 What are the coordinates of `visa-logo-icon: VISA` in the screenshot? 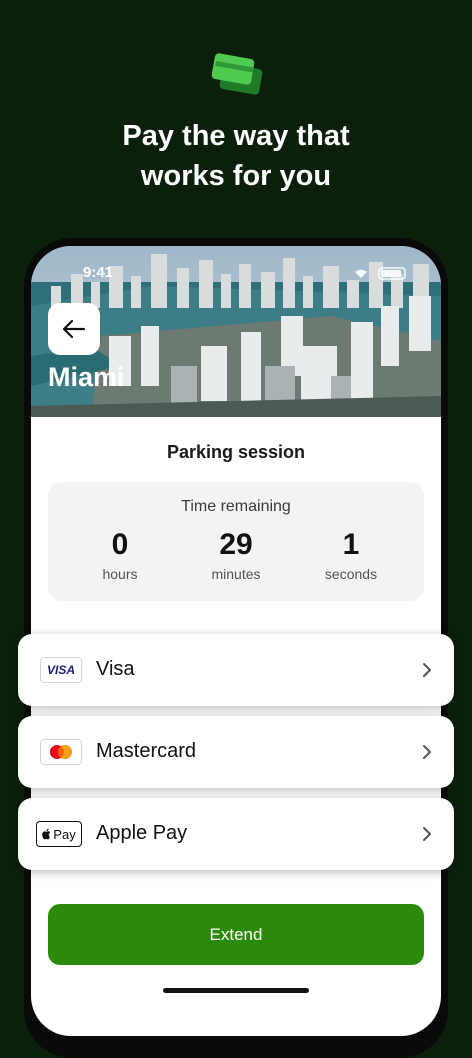 It's located at (61, 670).